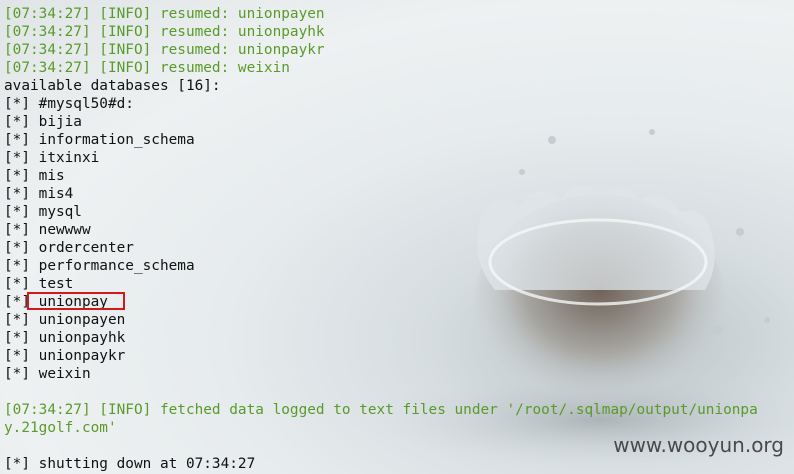  I want to click on terminal-line: [*] itxinxi, so click(52, 158).